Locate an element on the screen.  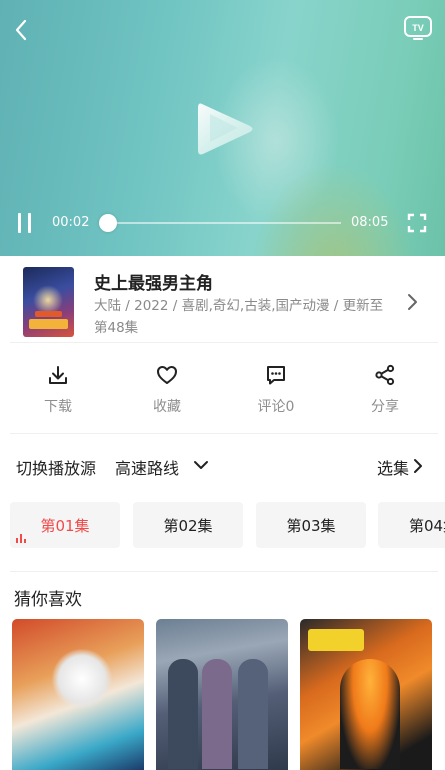
episode-label: 第03集 is located at coordinates (311, 525).